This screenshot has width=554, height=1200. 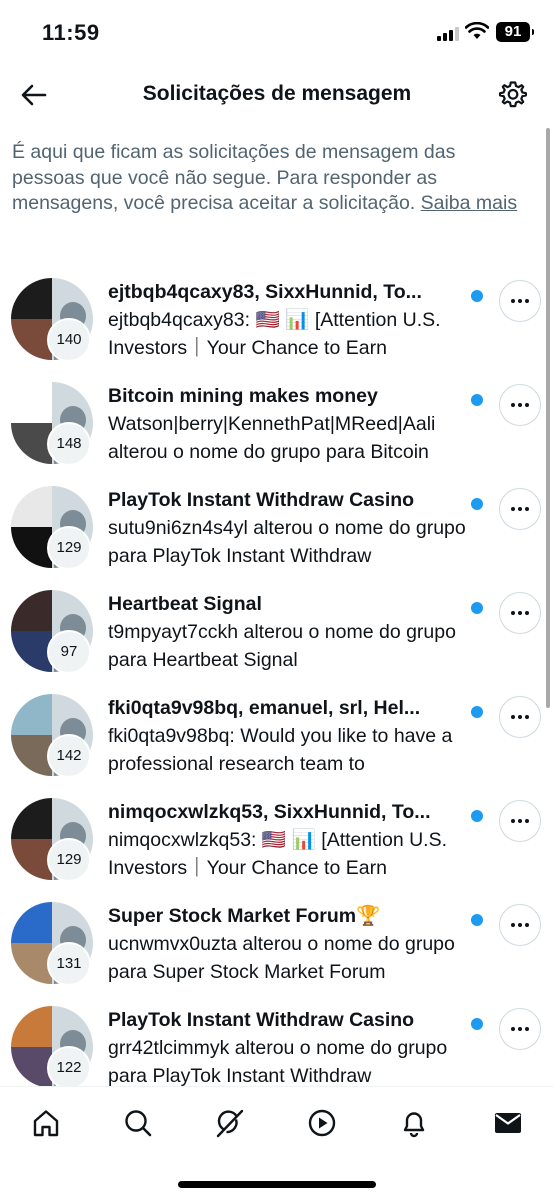 What do you see at coordinates (277, 33) in the screenshot?
I see `status-bar: 11:59 91` at bounding box center [277, 33].